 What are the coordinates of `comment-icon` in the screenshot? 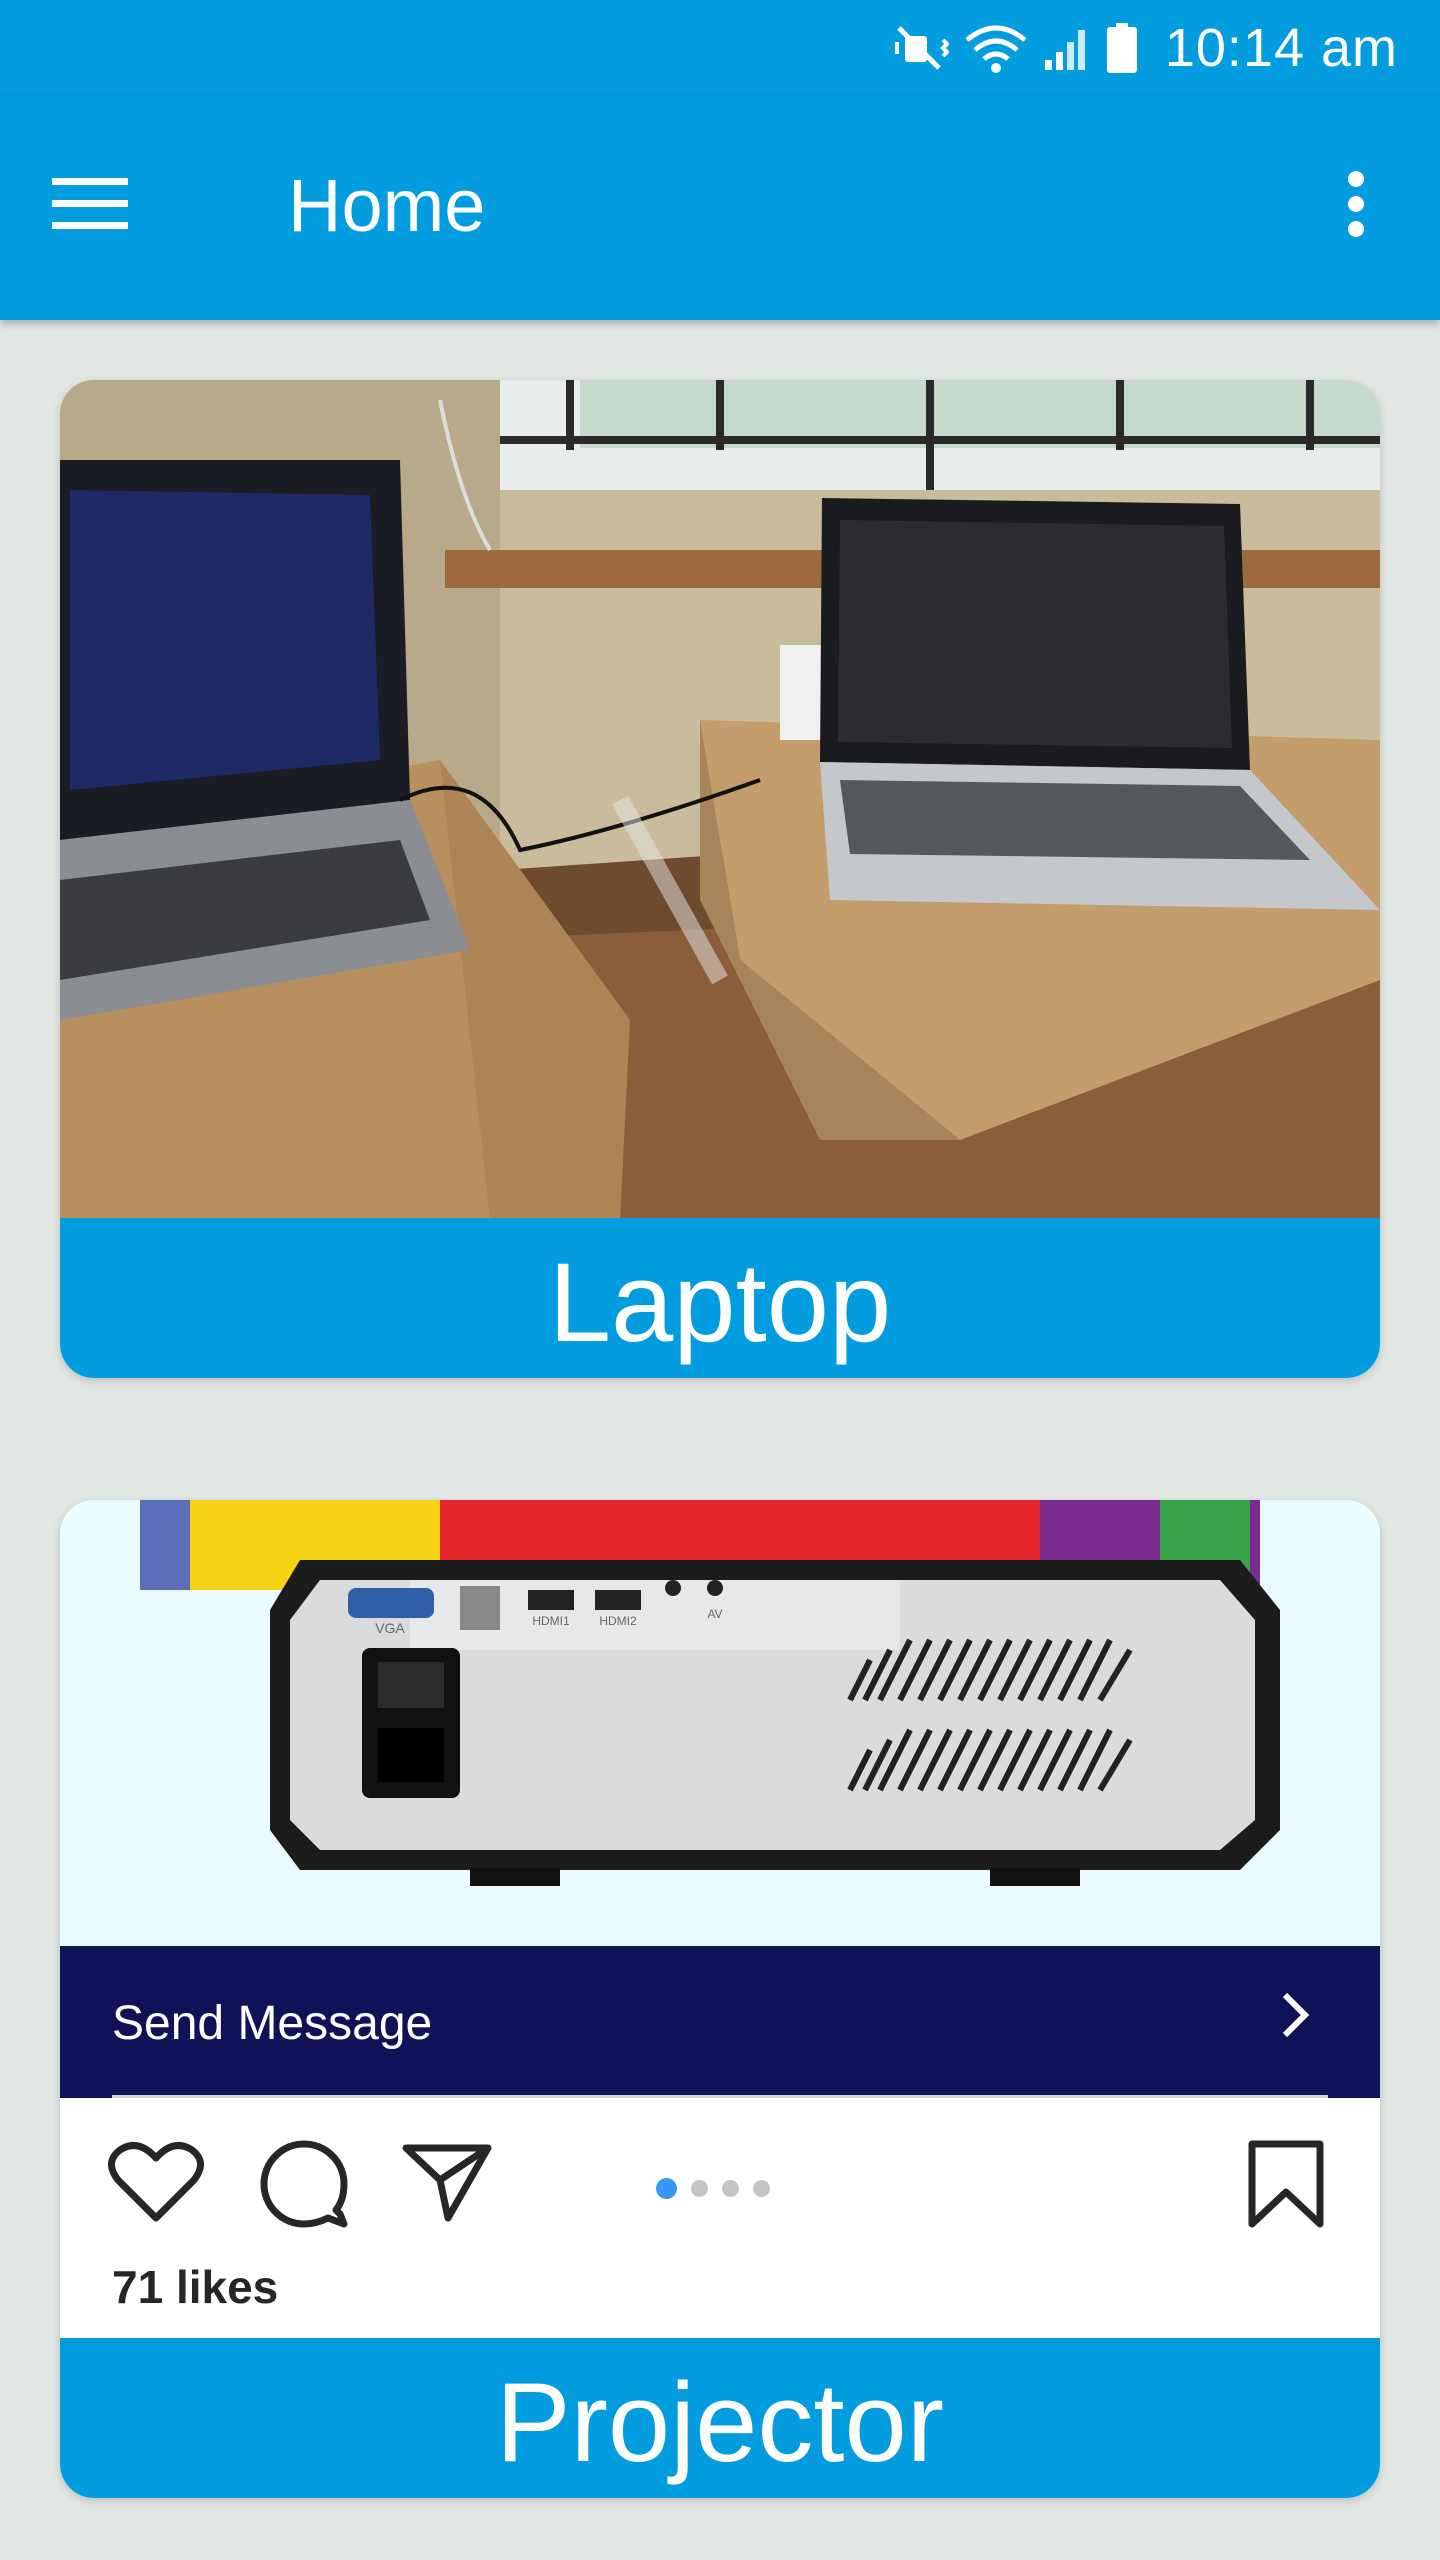 It's located at (304, 2186).